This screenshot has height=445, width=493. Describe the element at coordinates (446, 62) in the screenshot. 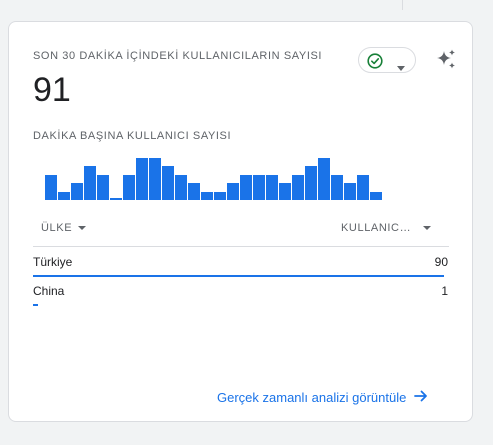

I see `sparkle-icon` at that location.